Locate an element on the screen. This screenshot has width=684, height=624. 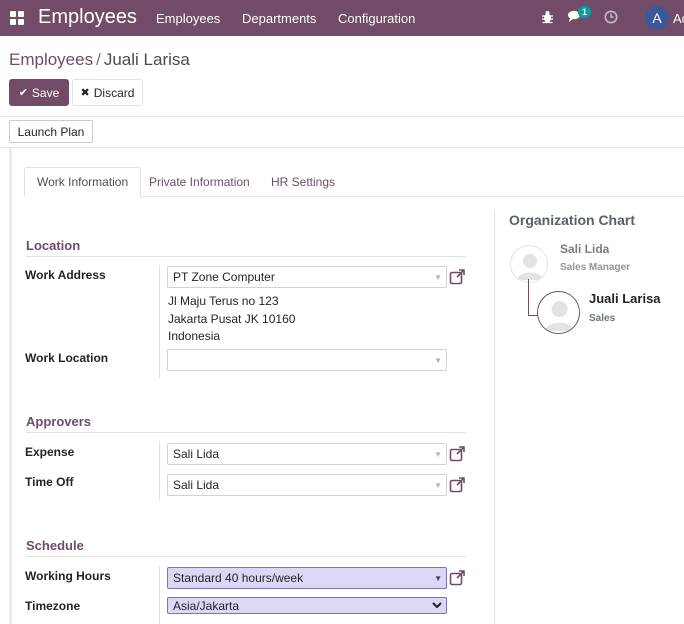
breadcrumb-current: Juali Larisa is located at coordinates (146, 59).